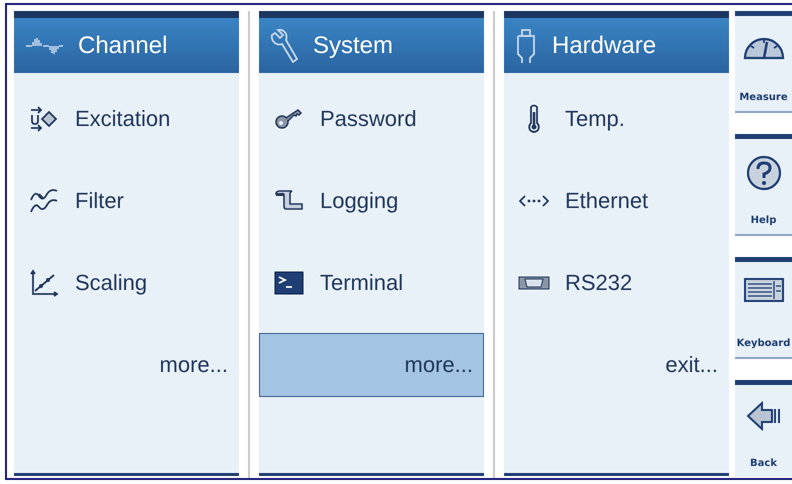 This screenshot has width=792, height=484. Describe the element at coordinates (764, 173) in the screenshot. I see `help-icon` at that location.